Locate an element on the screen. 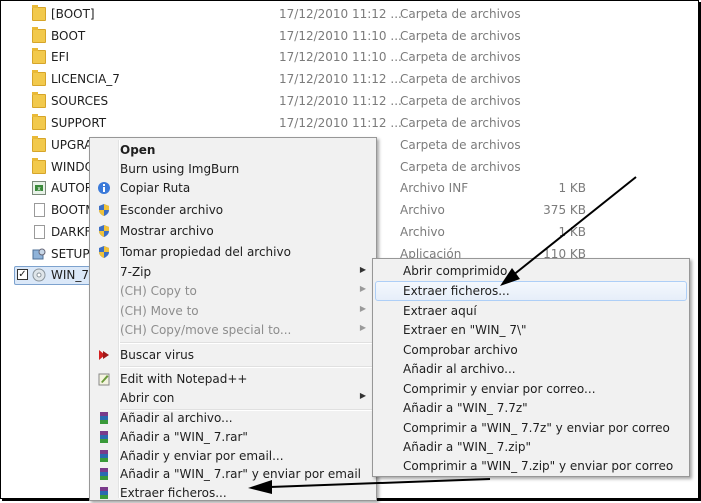 This screenshot has height=503, width=701. file-type: Archivo is located at coordinates (422, 232).